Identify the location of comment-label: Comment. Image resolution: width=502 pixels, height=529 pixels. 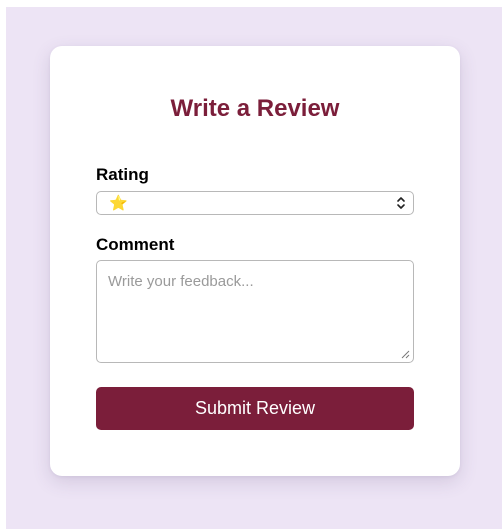
(135, 244).